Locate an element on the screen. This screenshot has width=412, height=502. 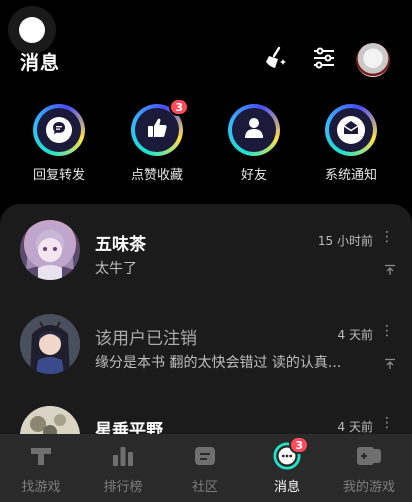
category-label: 回复转发 is located at coordinates (58, 175).